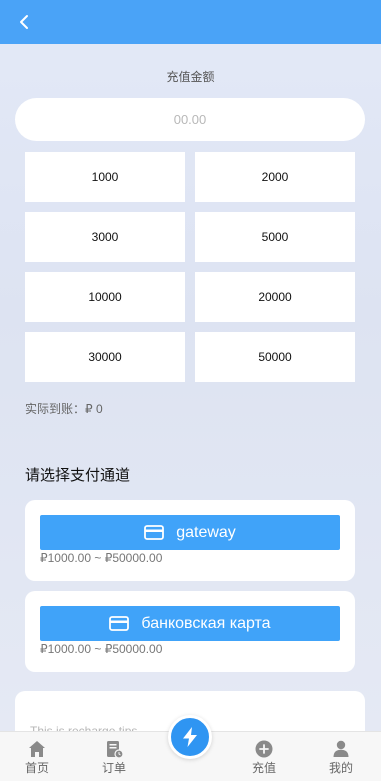  Describe the element at coordinates (275, 237) in the screenshot. I see `amount-option: 5000` at that location.